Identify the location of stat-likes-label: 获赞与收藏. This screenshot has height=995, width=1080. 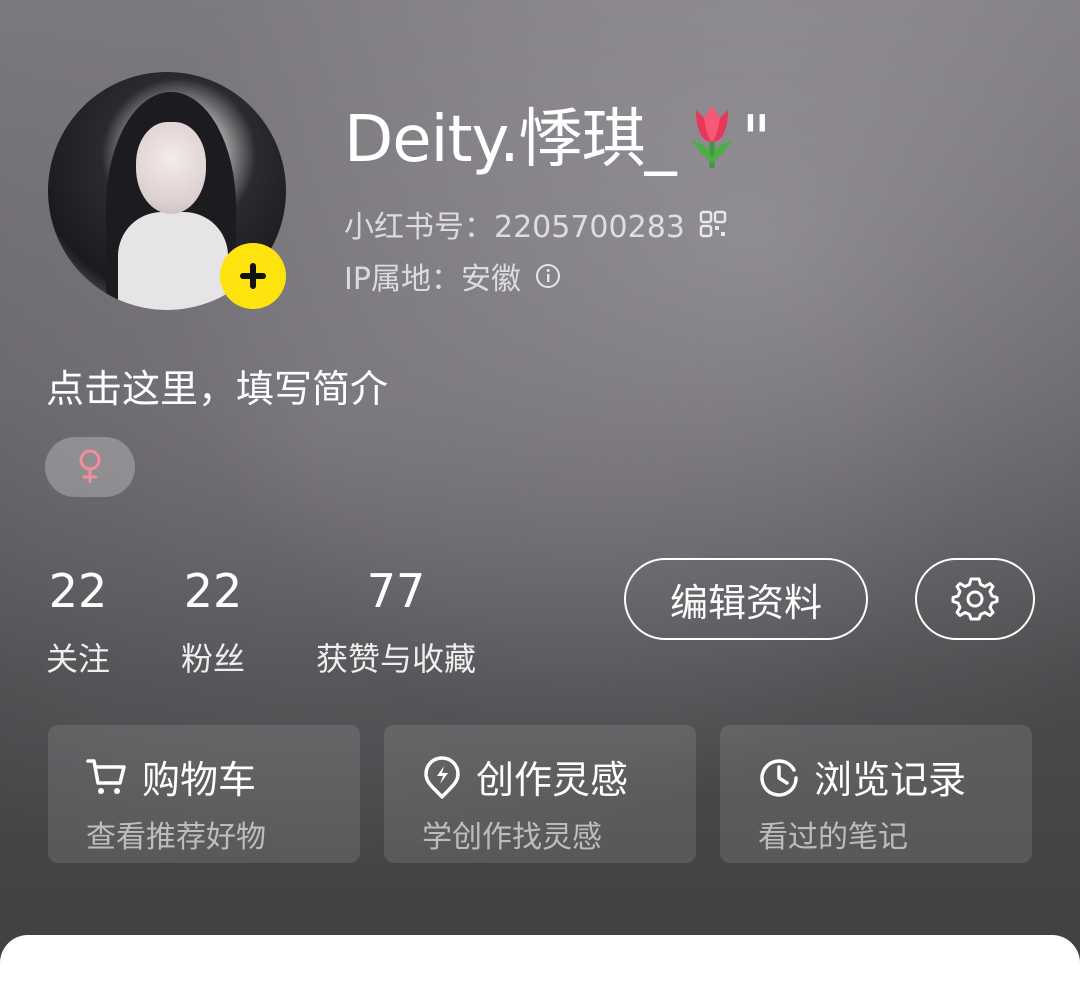
(396, 659).